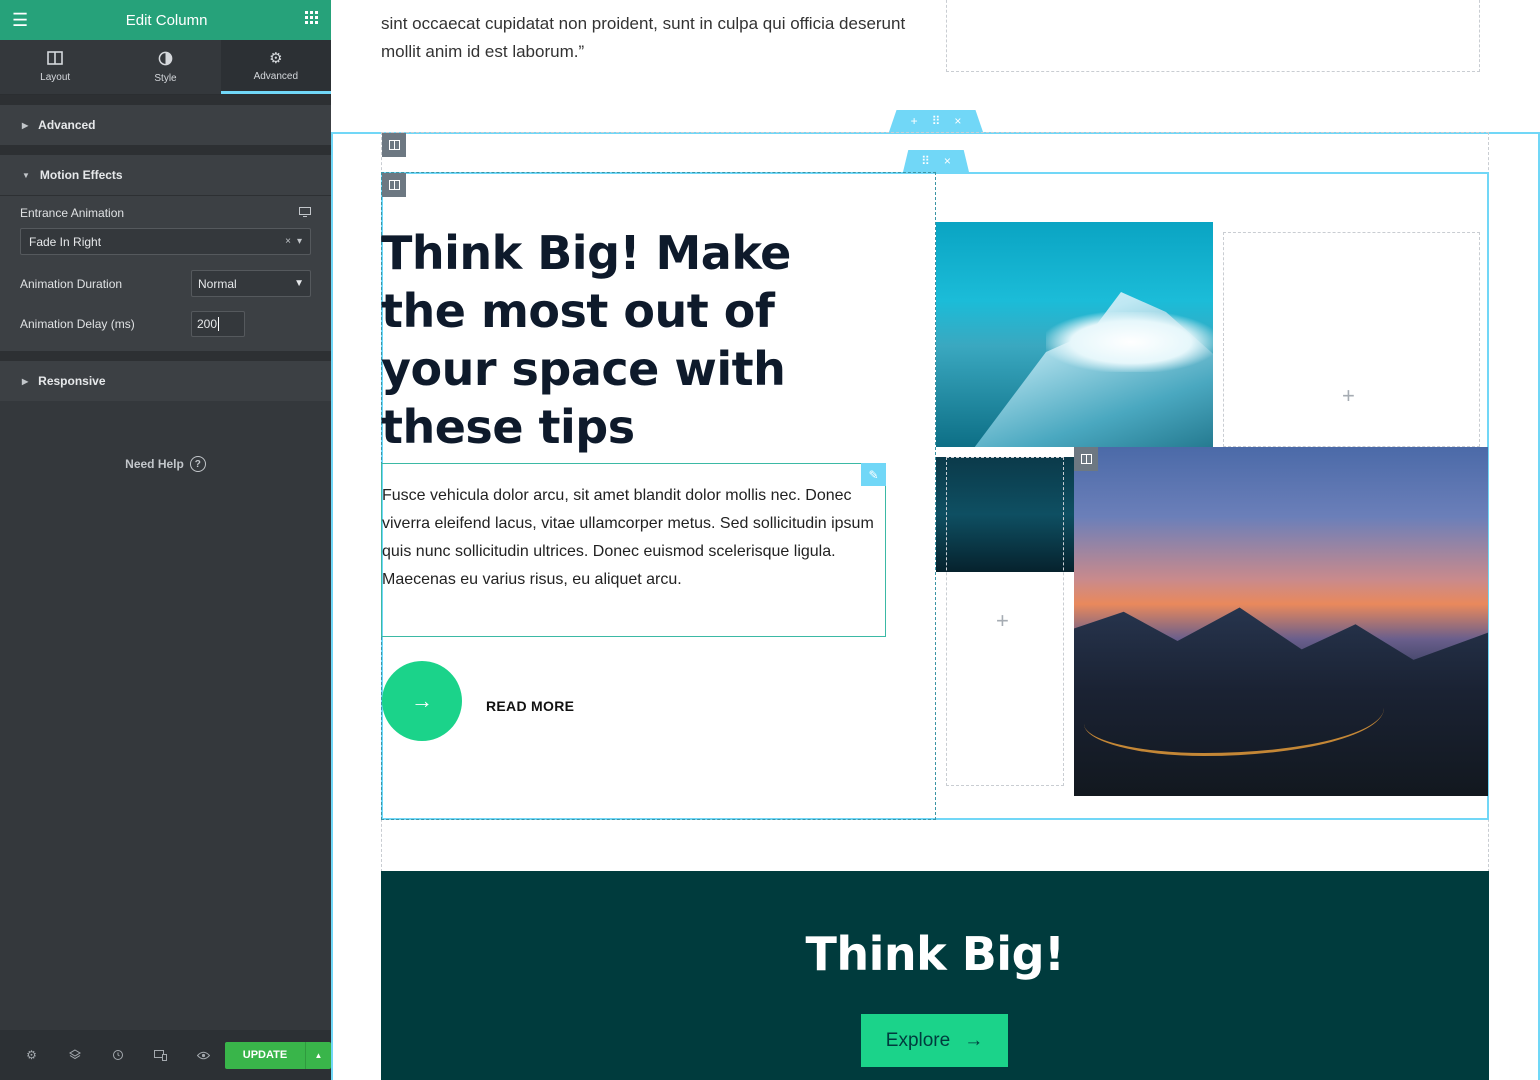 This screenshot has height=1080, width=1540. Describe the element at coordinates (72, 381) in the screenshot. I see `section-responsive-label: Responsive` at that location.